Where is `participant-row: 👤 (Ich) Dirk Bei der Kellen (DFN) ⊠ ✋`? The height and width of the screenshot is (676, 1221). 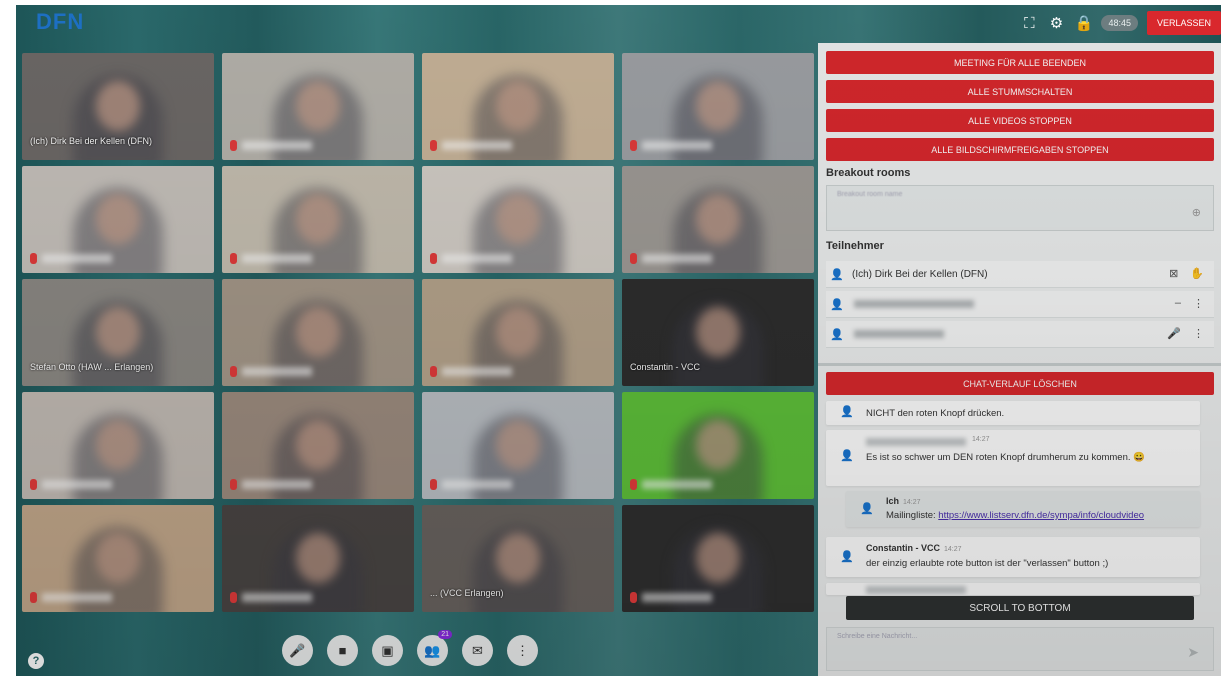 participant-row: 👤 (Ich) Dirk Bei der Kellen (DFN) ⊠ ✋ is located at coordinates (1020, 274).